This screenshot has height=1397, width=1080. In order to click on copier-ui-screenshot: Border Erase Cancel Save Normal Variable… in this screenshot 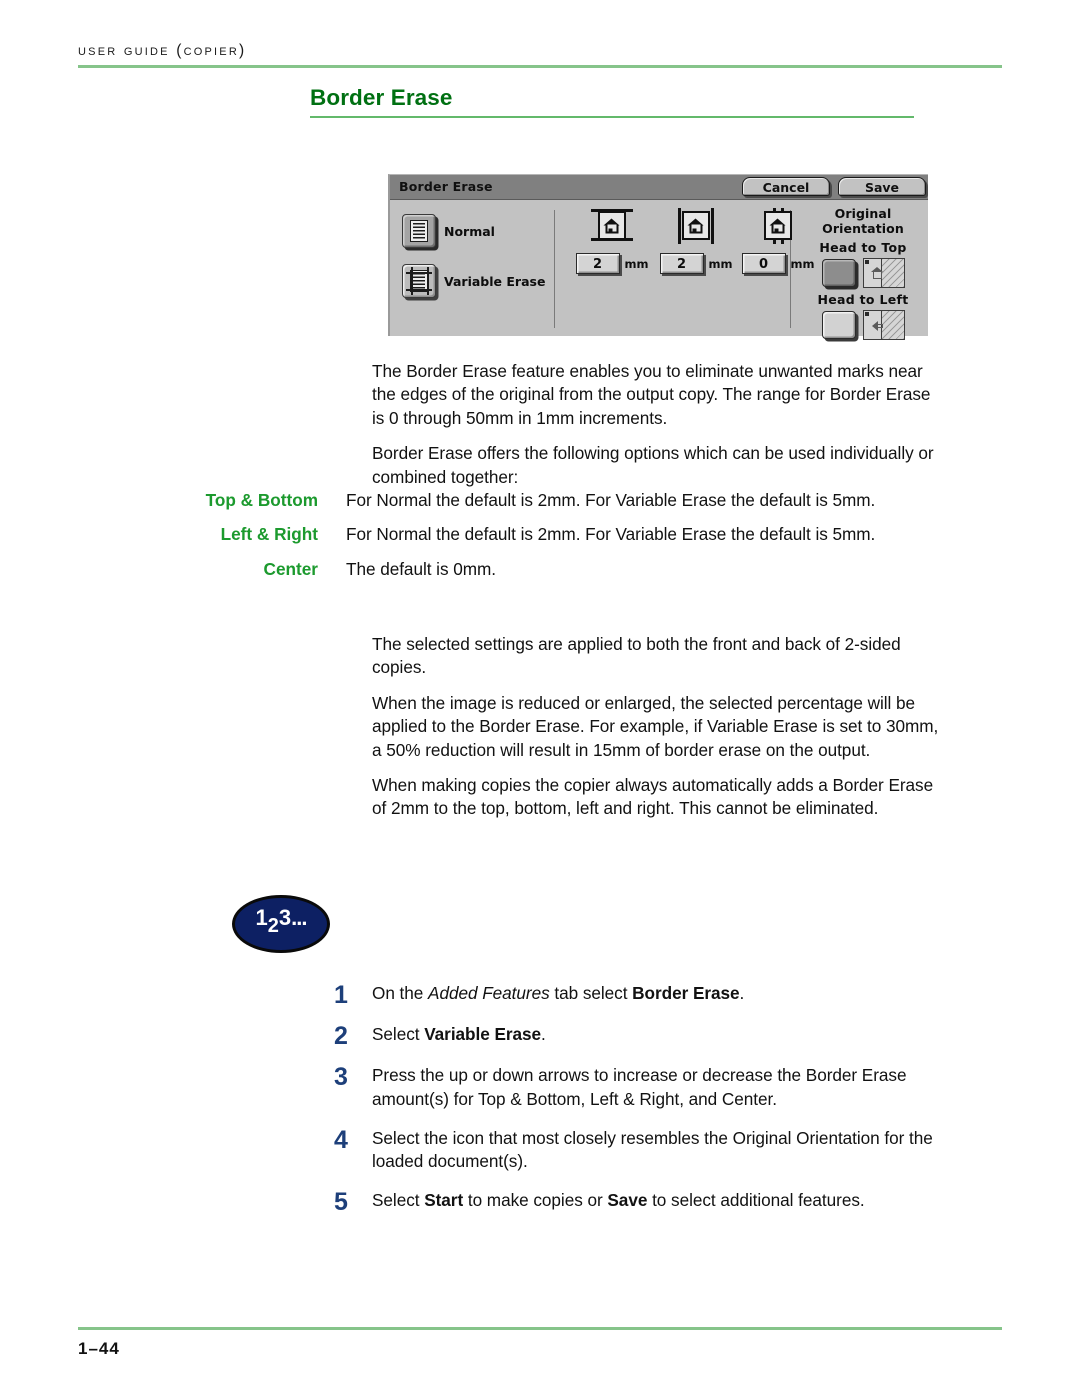, I will do `click(658, 257)`.